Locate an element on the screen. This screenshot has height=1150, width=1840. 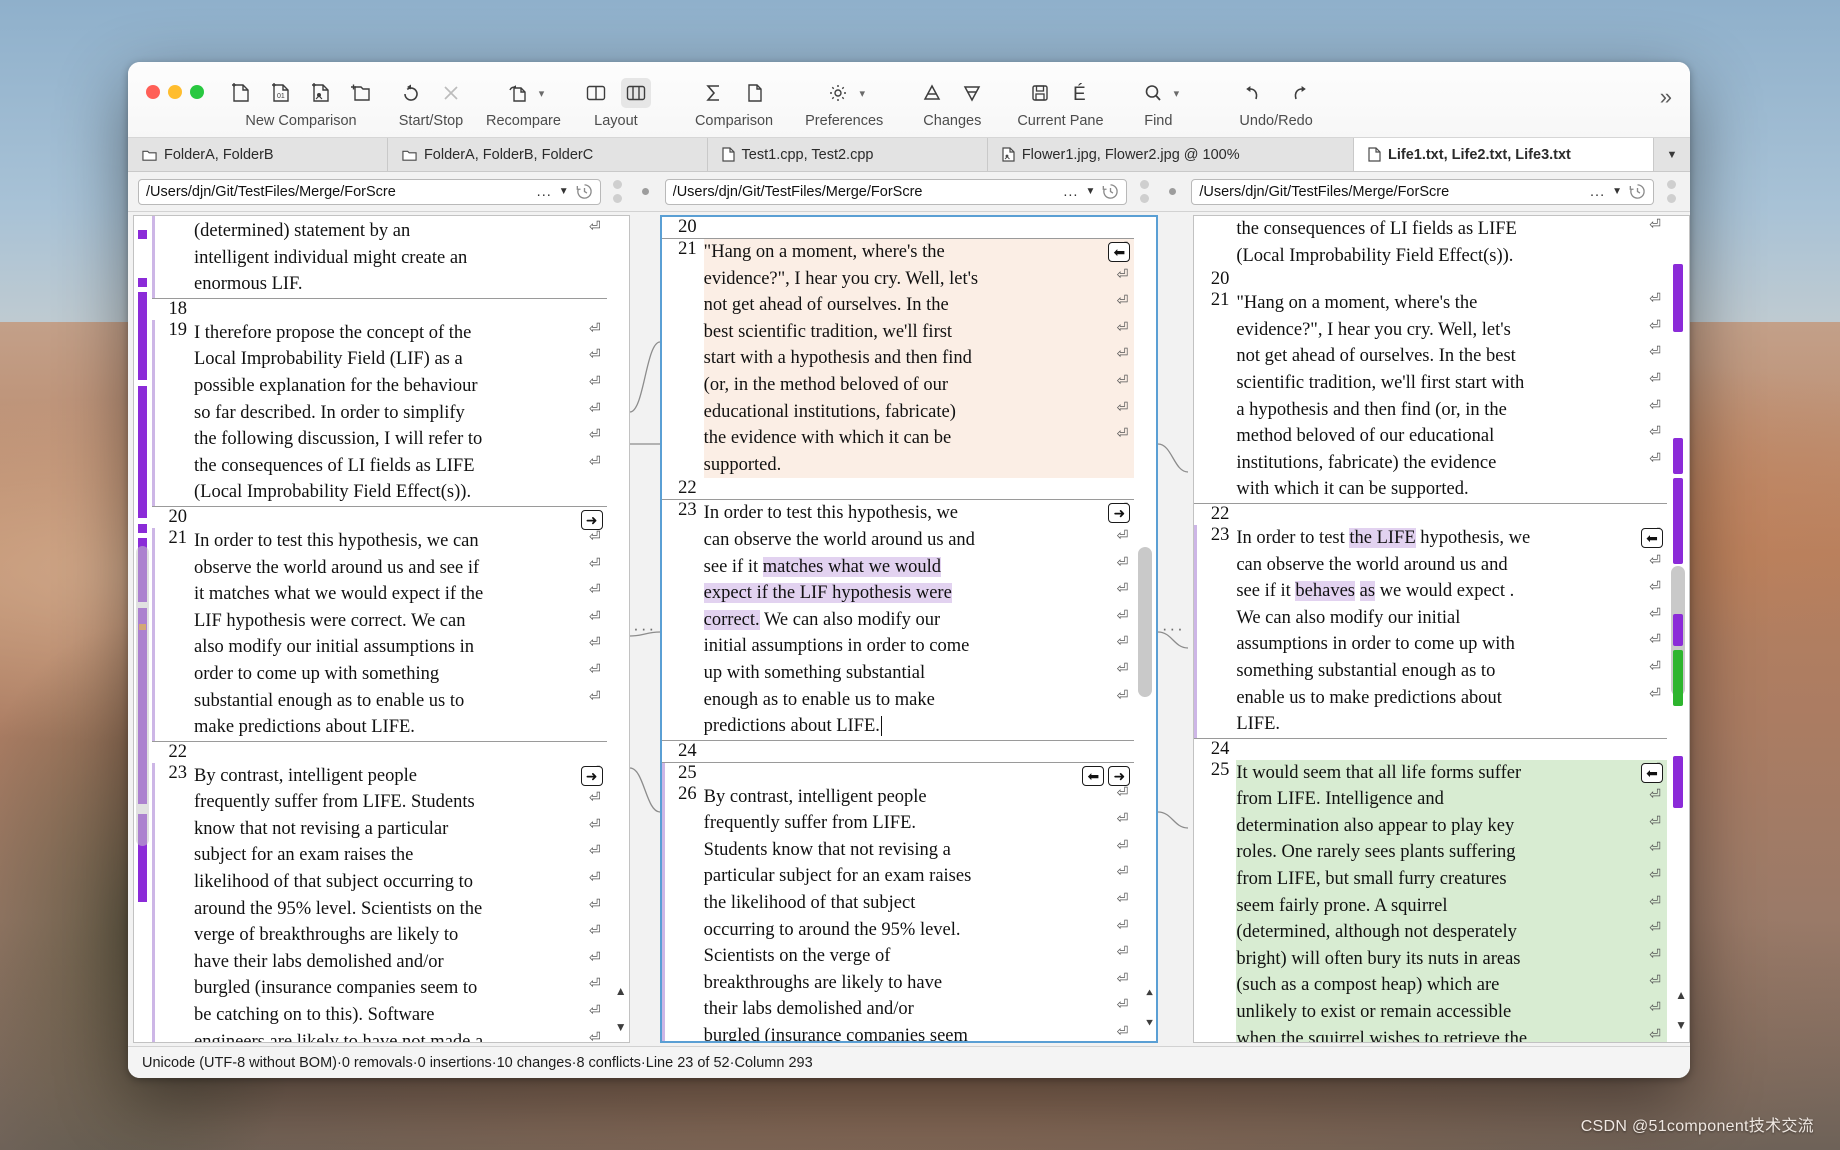
tab-foldera-folderb-folderc: FolderA, FolderB, FolderC is located at coordinates (548, 154).